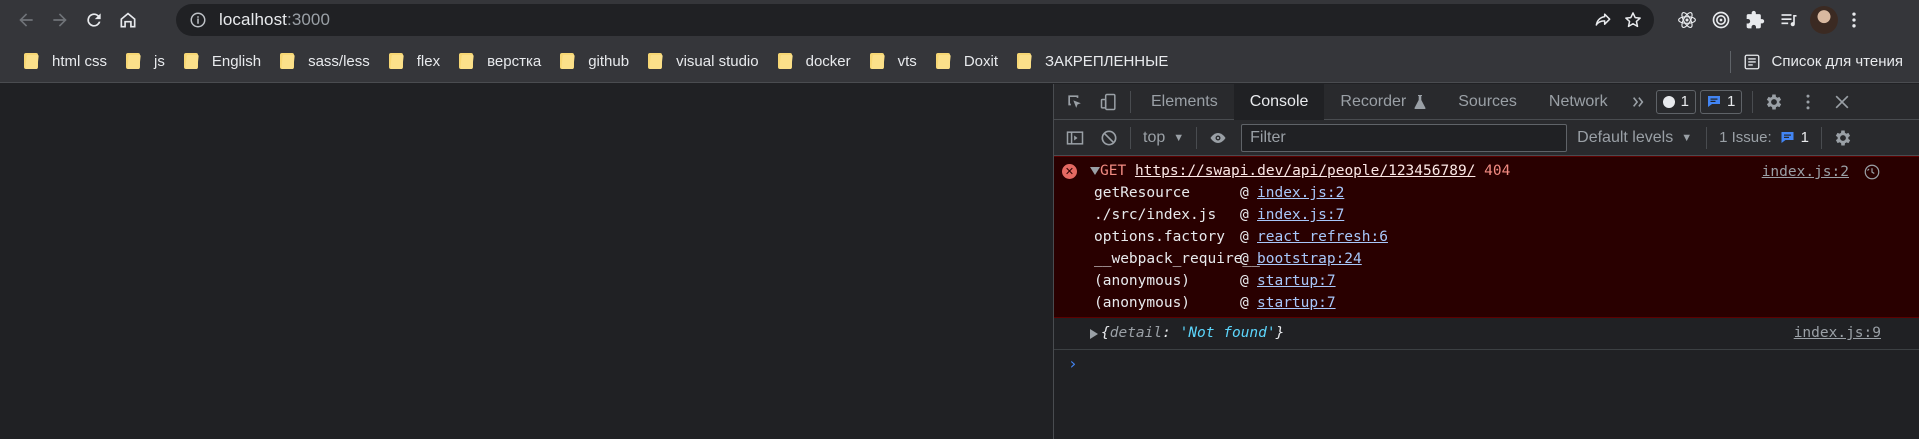  What do you see at coordinates (1300, 193) in the screenshot?
I see `stack-location-link: index.js:2` at bounding box center [1300, 193].